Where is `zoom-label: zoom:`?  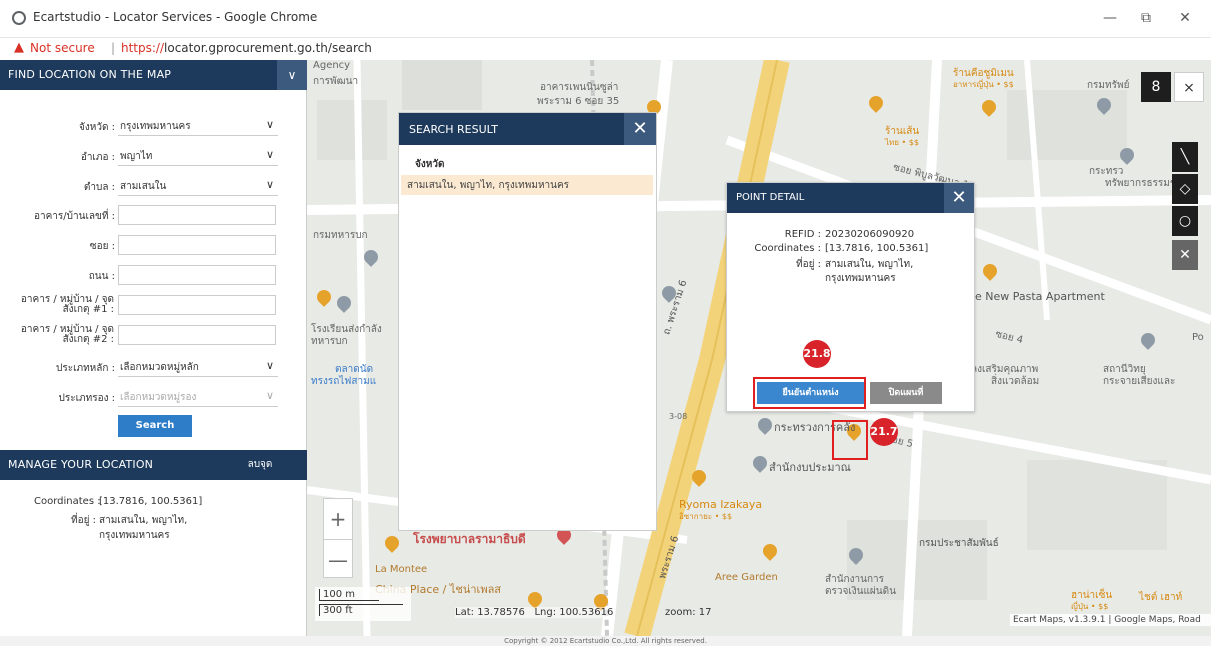 zoom-label: zoom: is located at coordinates (680, 612).